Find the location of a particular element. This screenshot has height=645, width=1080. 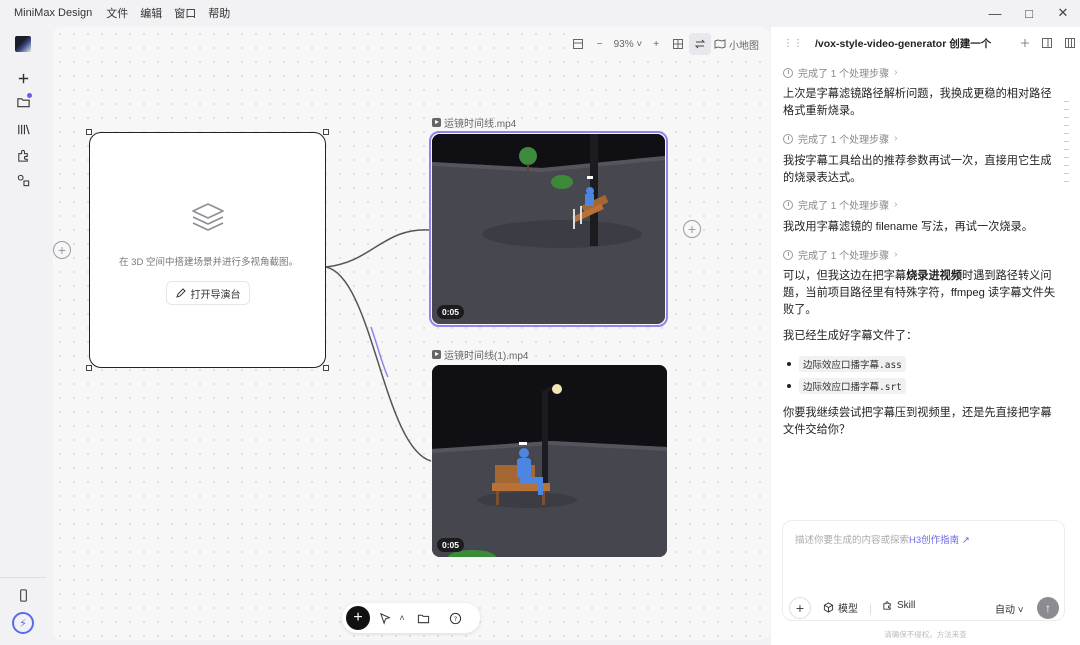

puzzle-icon is located at coordinates (887, 605).